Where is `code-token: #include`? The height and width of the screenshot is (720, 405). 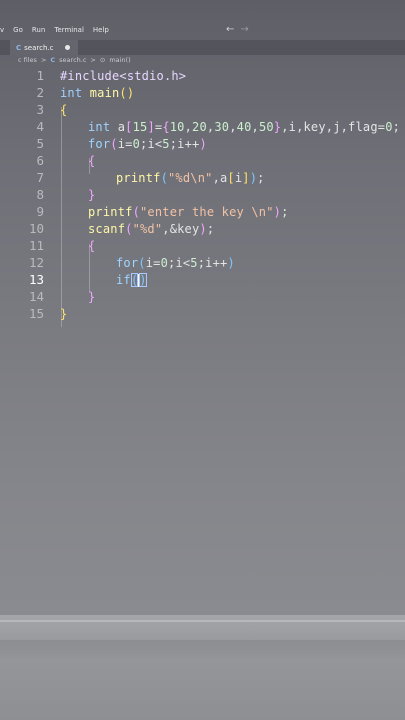 code-token: #include is located at coordinates (90, 75).